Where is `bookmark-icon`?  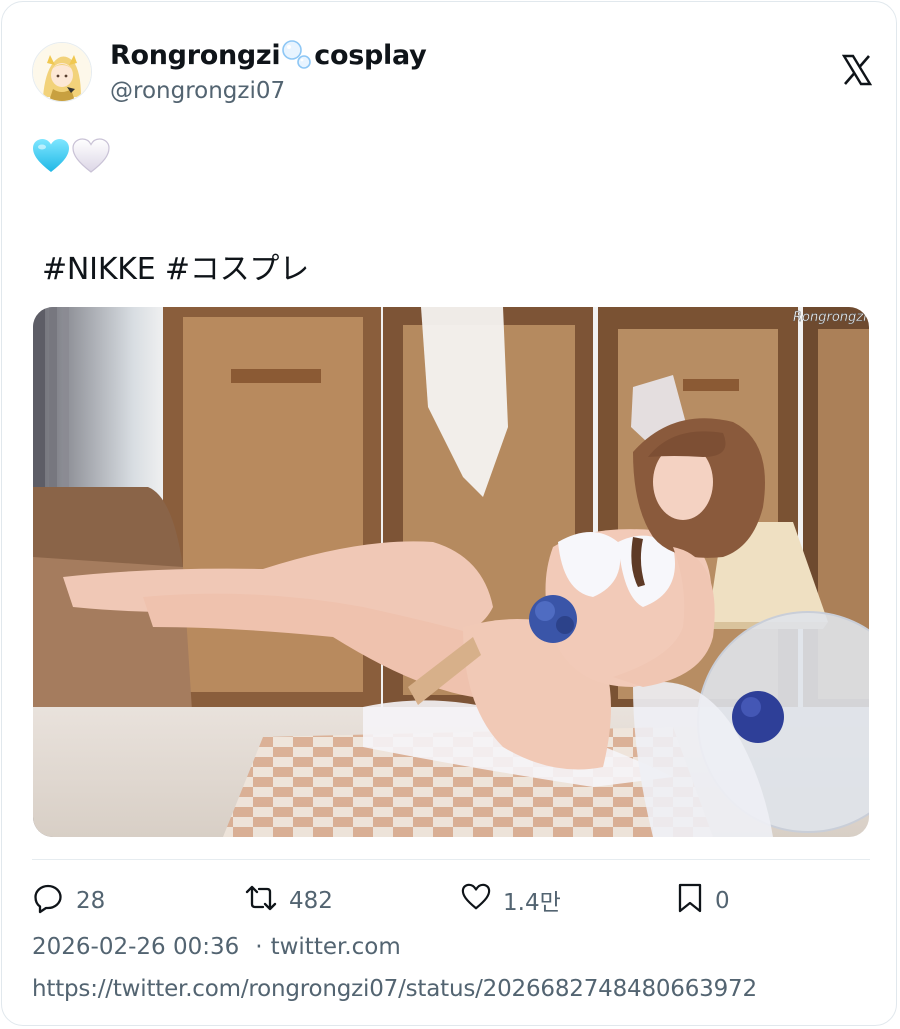 bookmark-icon is located at coordinates (690, 901).